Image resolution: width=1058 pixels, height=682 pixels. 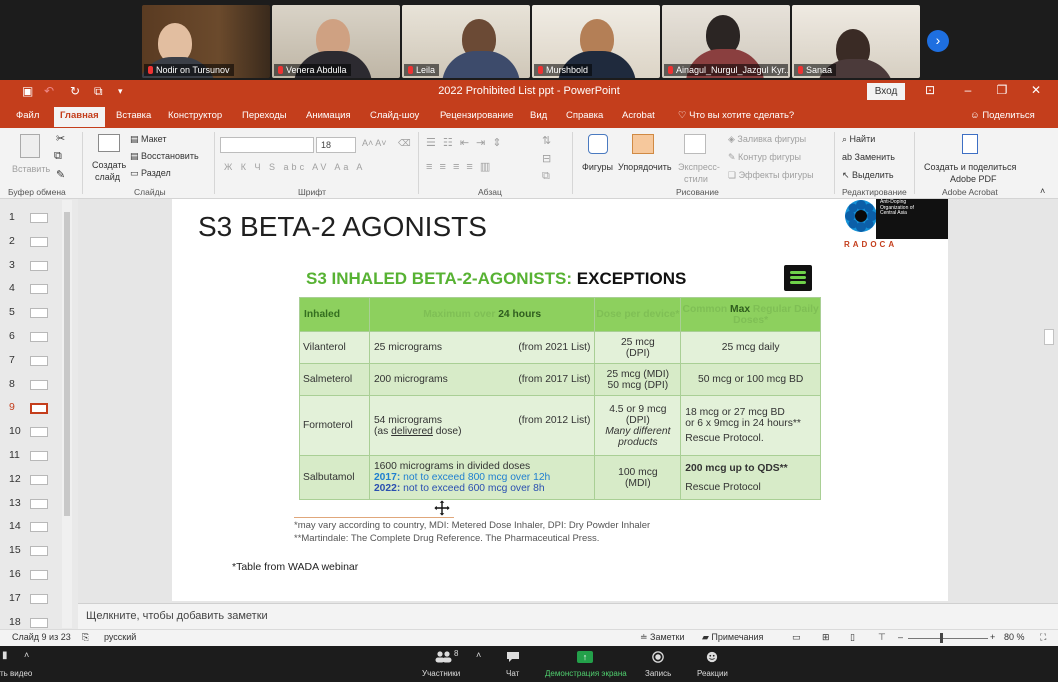 What do you see at coordinates (16, 673) in the screenshot?
I see `start-video-button: ть видео` at bounding box center [16, 673].